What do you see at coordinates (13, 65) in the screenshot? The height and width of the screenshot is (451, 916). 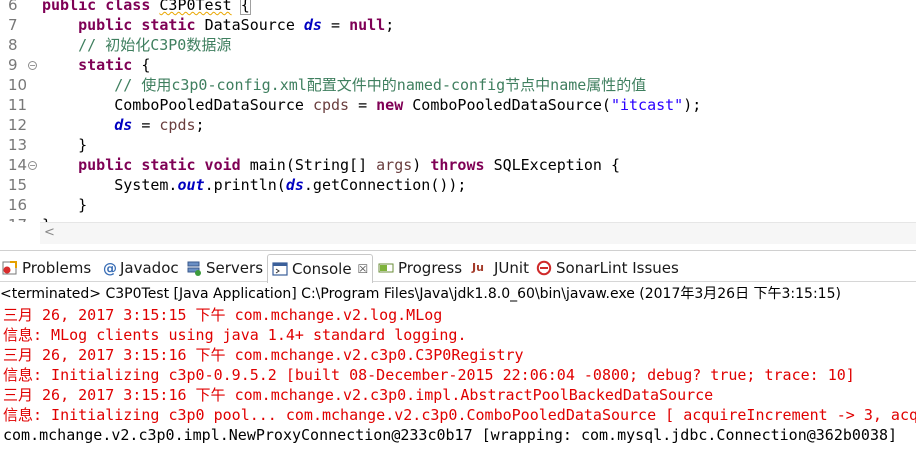 I see `line-number: 9` at bounding box center [13, 65].